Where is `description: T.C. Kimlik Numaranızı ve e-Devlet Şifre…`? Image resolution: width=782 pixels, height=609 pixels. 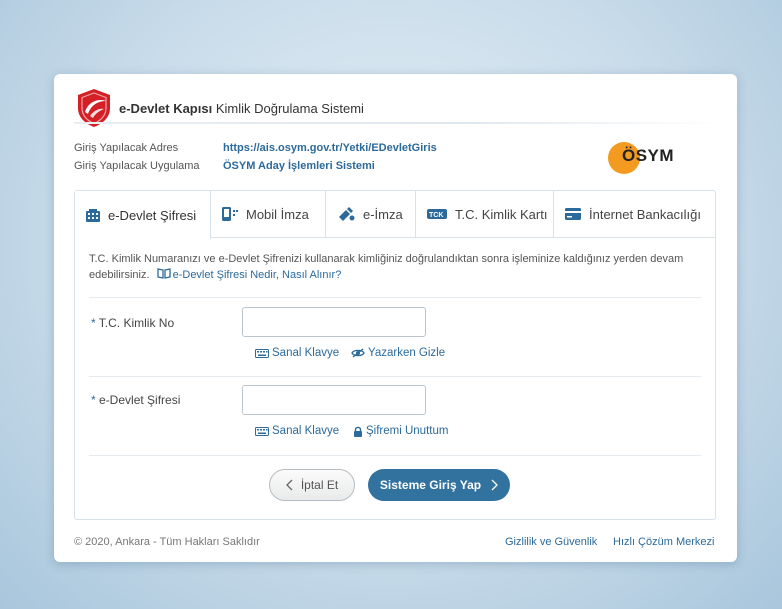 description: T.C. Kimlik Numaranızı ve e-Devlet Şifre… is located at coordinates (386, 267).